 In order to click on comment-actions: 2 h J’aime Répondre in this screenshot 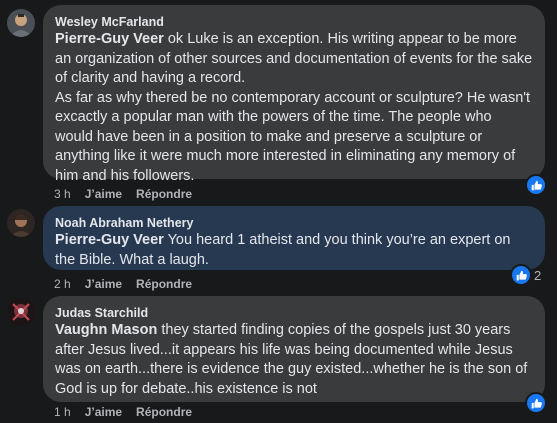, I will do `click(123, 284)`.